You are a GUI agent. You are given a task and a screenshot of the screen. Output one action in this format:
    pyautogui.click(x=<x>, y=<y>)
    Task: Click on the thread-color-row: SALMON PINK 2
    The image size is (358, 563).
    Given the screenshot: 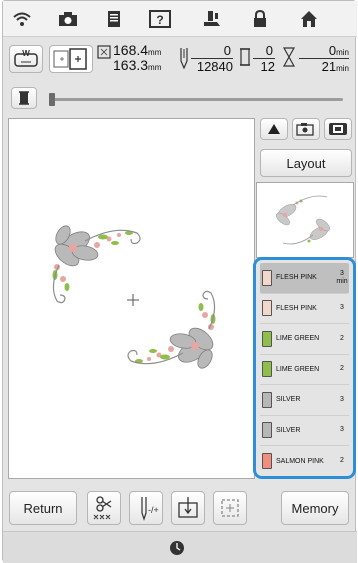 What is the action you would take?
    pyautogui.click(x=304, y=461)
    